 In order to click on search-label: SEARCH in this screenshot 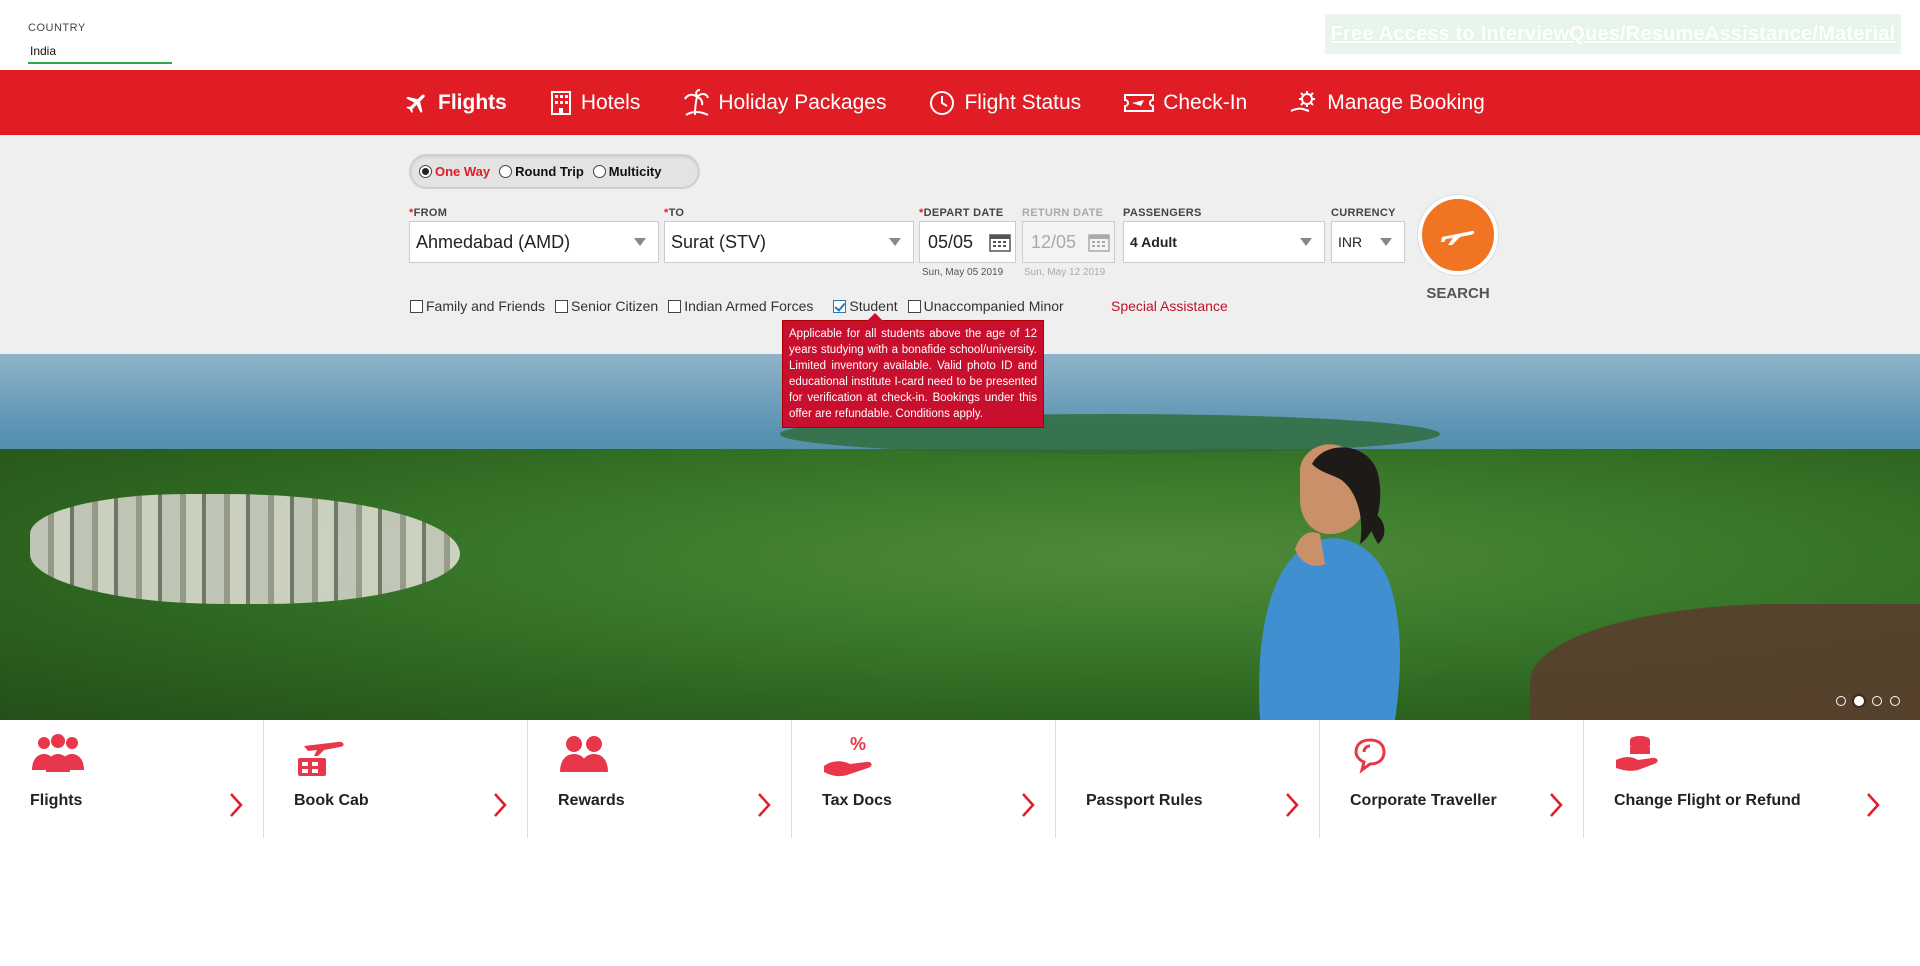, I will do `click(1458, 293)`.